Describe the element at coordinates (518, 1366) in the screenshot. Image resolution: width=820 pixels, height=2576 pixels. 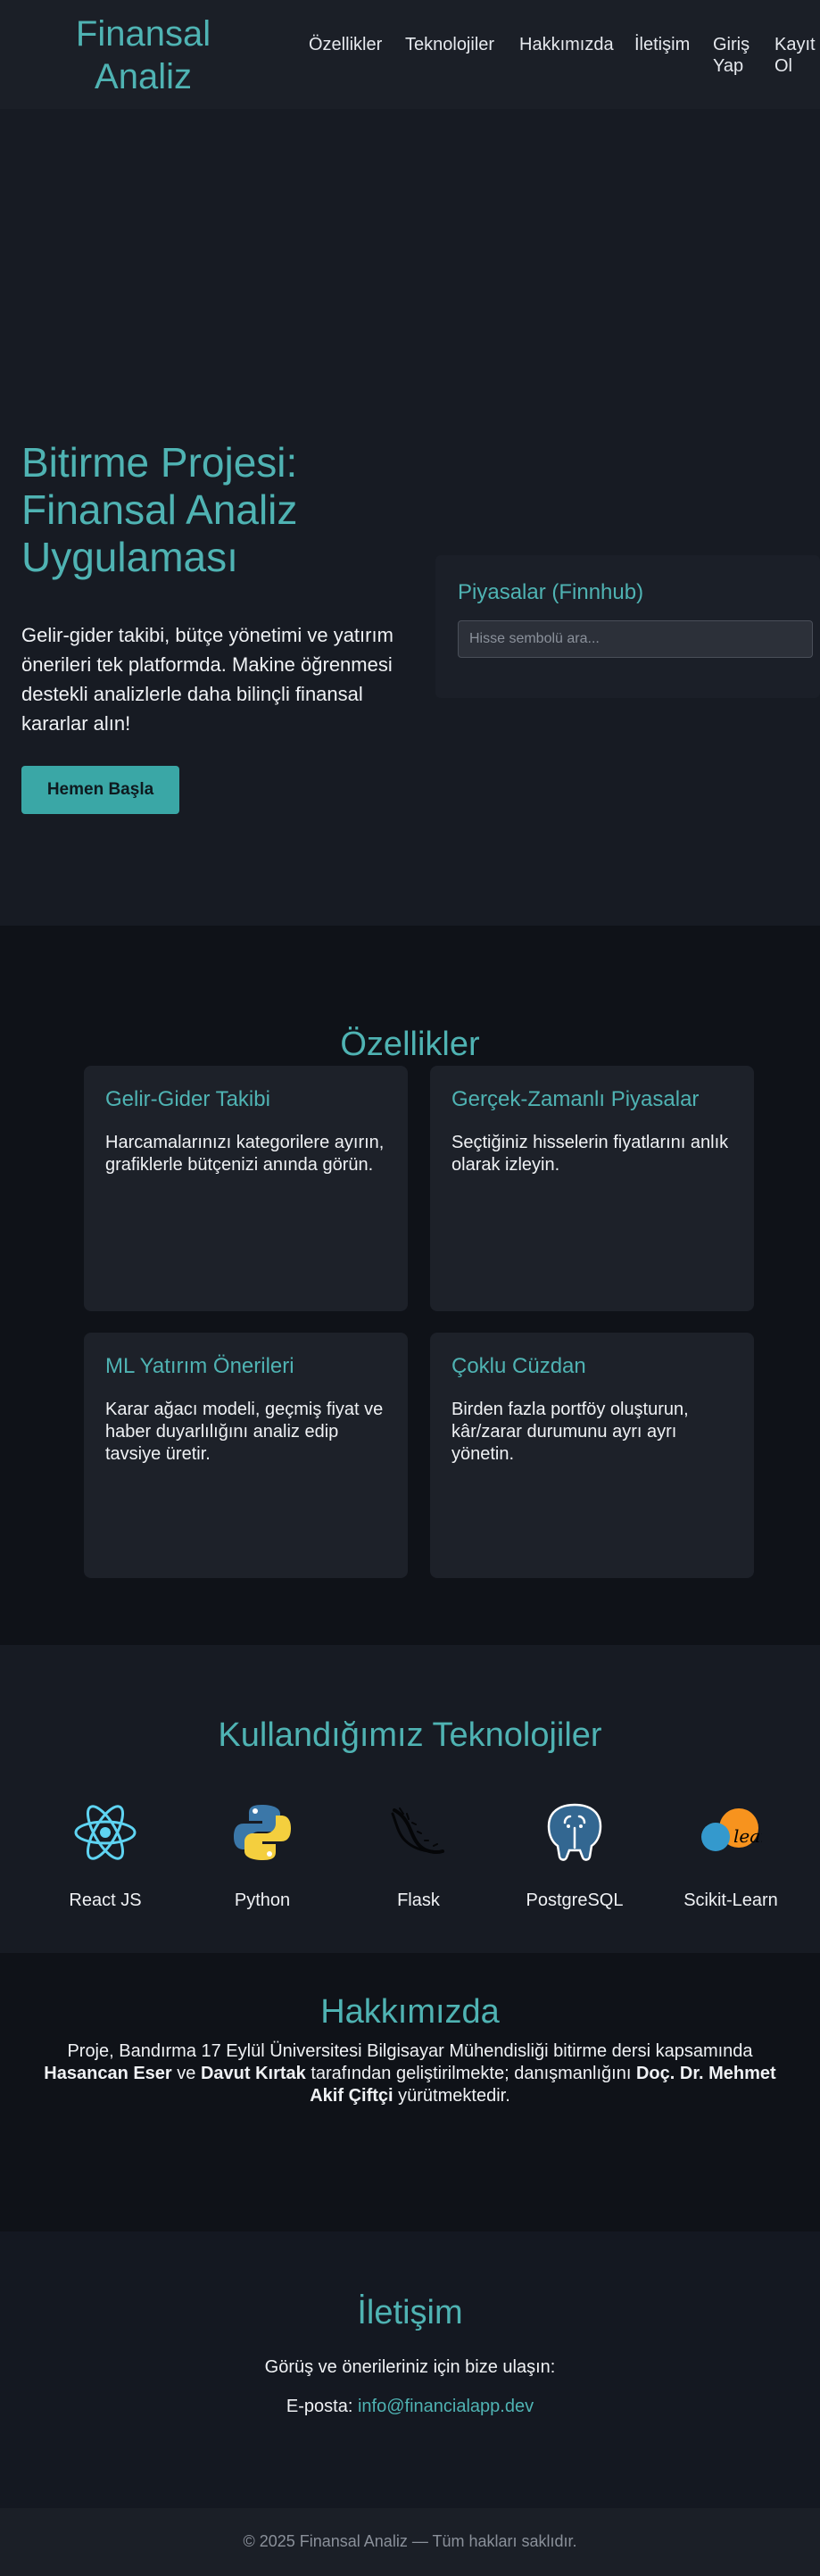
I see `feature-card-title: Çoklu Cüzdan` at that location.